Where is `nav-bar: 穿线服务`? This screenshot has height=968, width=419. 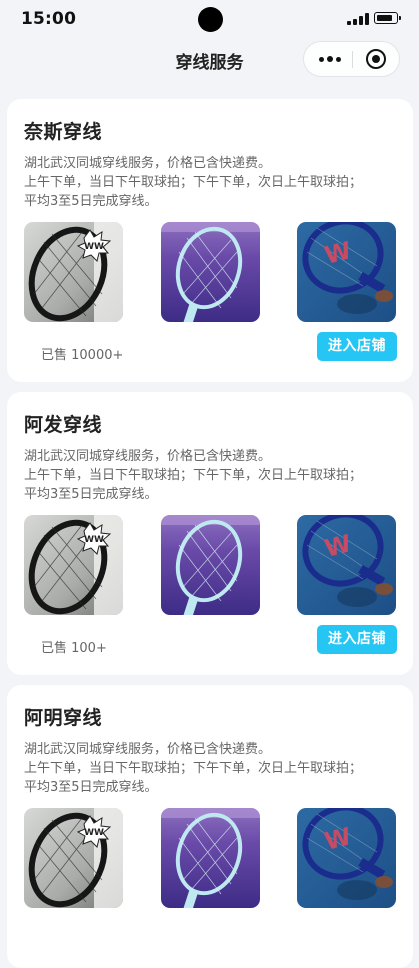 nav-bar: 穿线服务 is located at coordinates (209, 60).